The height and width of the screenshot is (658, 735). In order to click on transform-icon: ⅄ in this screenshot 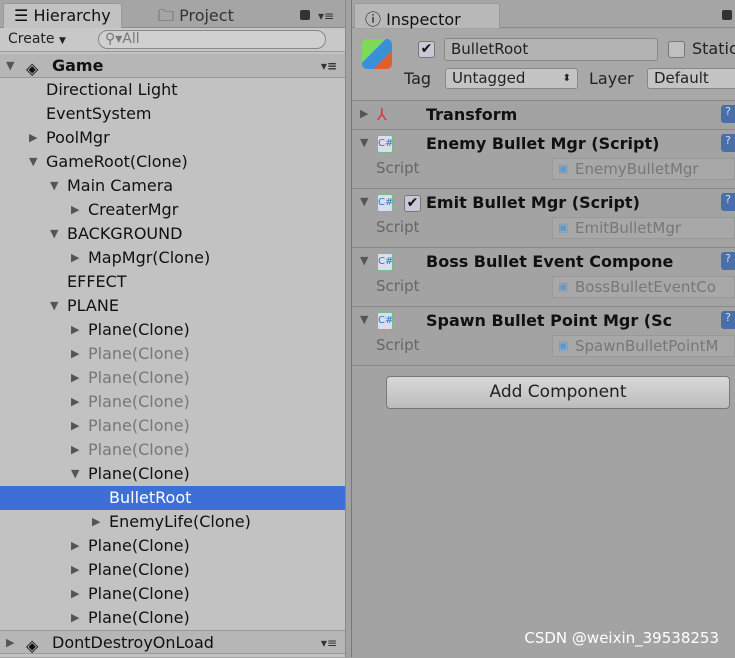, I will do `click(382, 114)`.